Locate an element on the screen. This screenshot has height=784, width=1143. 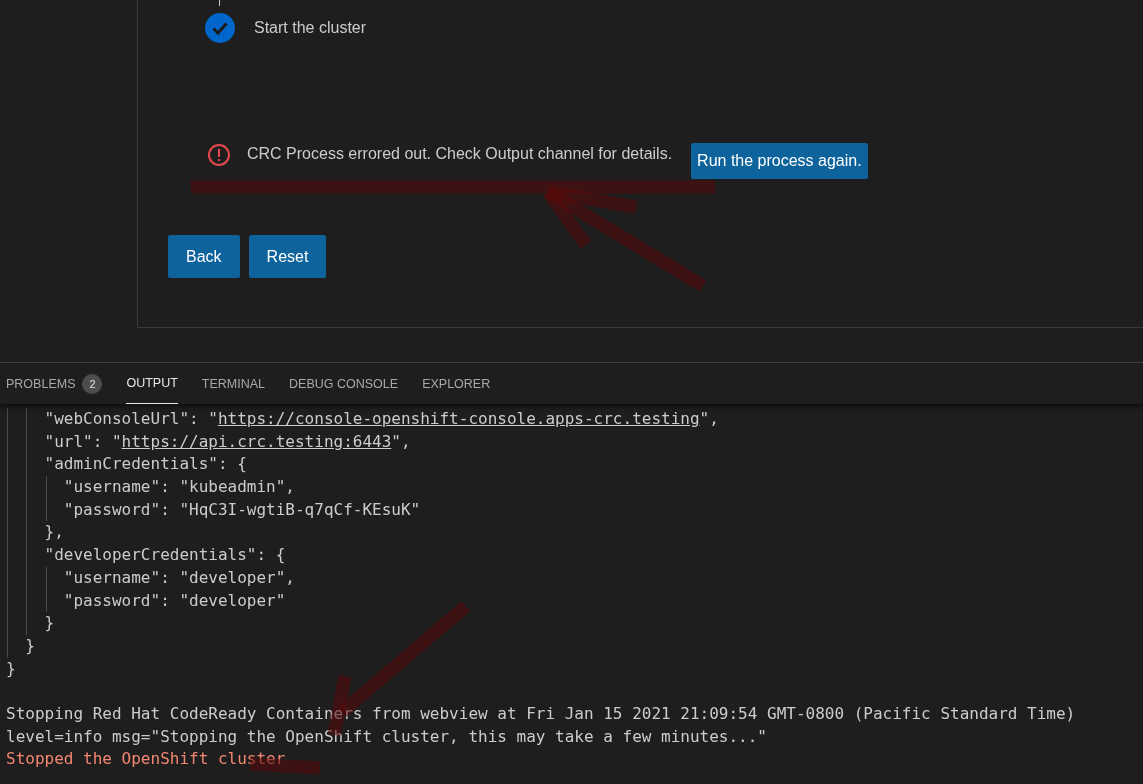
nav-button: Reset is located at coordinates (287, 256).